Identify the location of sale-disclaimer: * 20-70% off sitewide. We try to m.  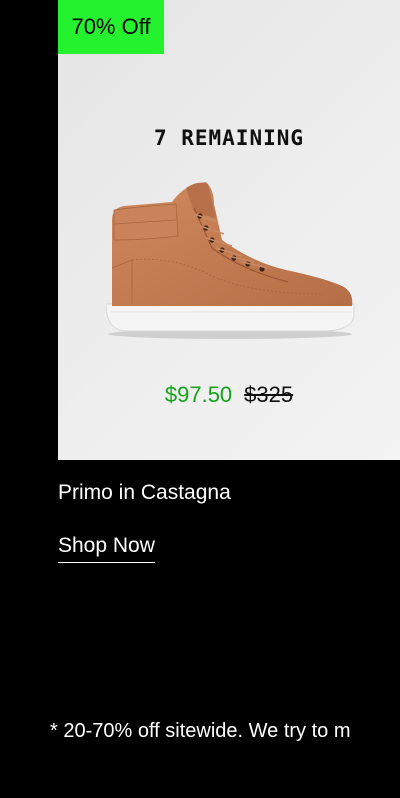
(200, 731).